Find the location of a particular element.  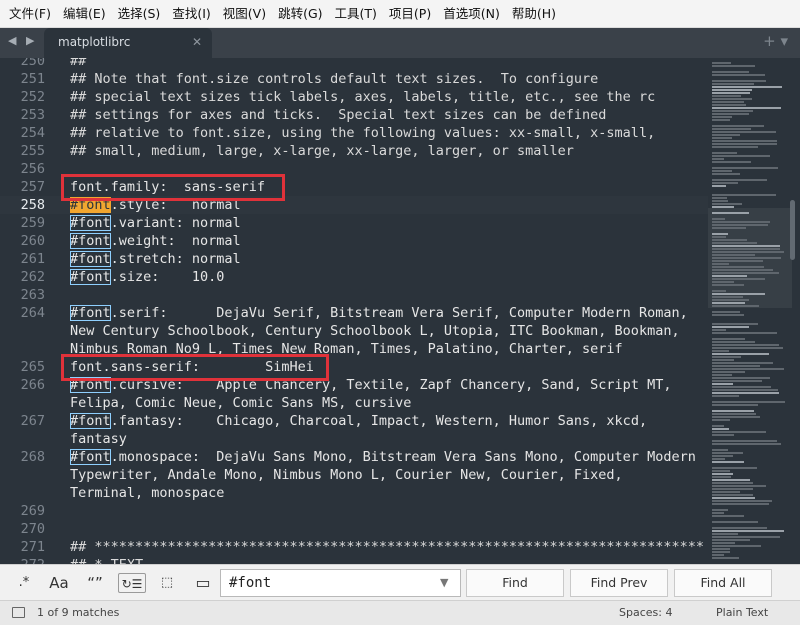

menu-item-6: 工具(T) is located at coordinates (356, 14).